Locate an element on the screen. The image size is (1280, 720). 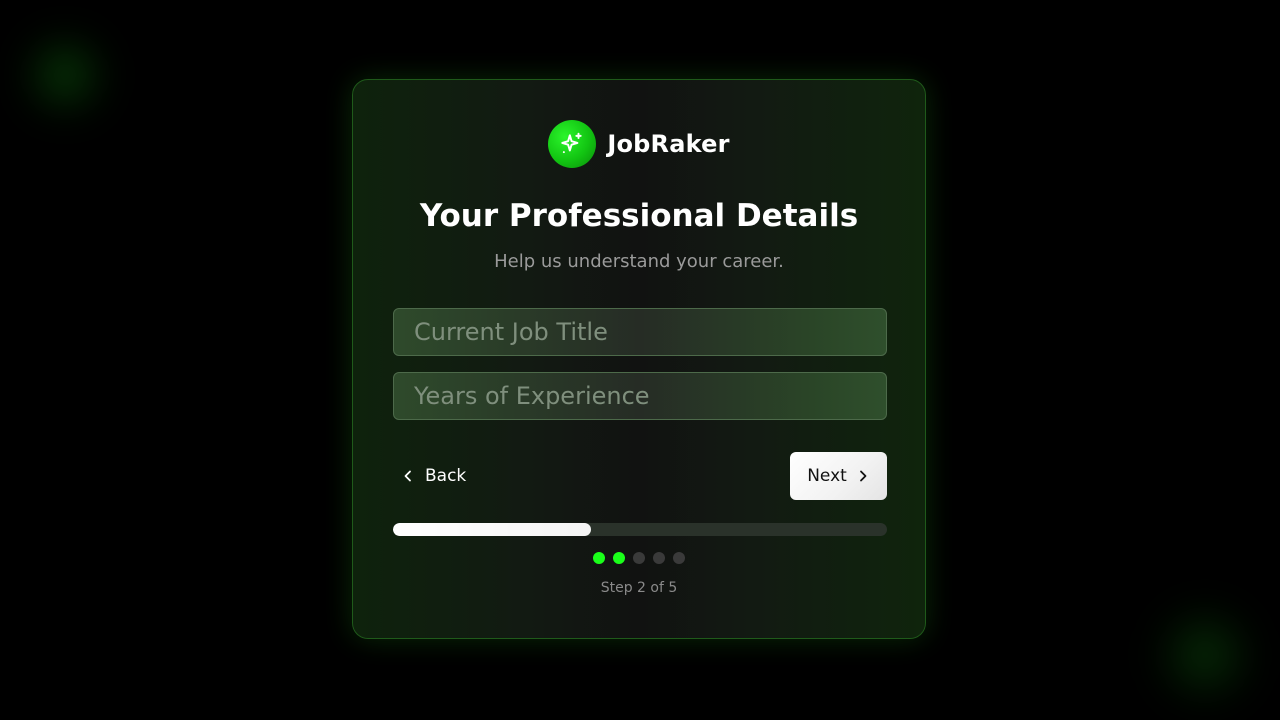
sparkles-icon is located at coordinates (571, 143).